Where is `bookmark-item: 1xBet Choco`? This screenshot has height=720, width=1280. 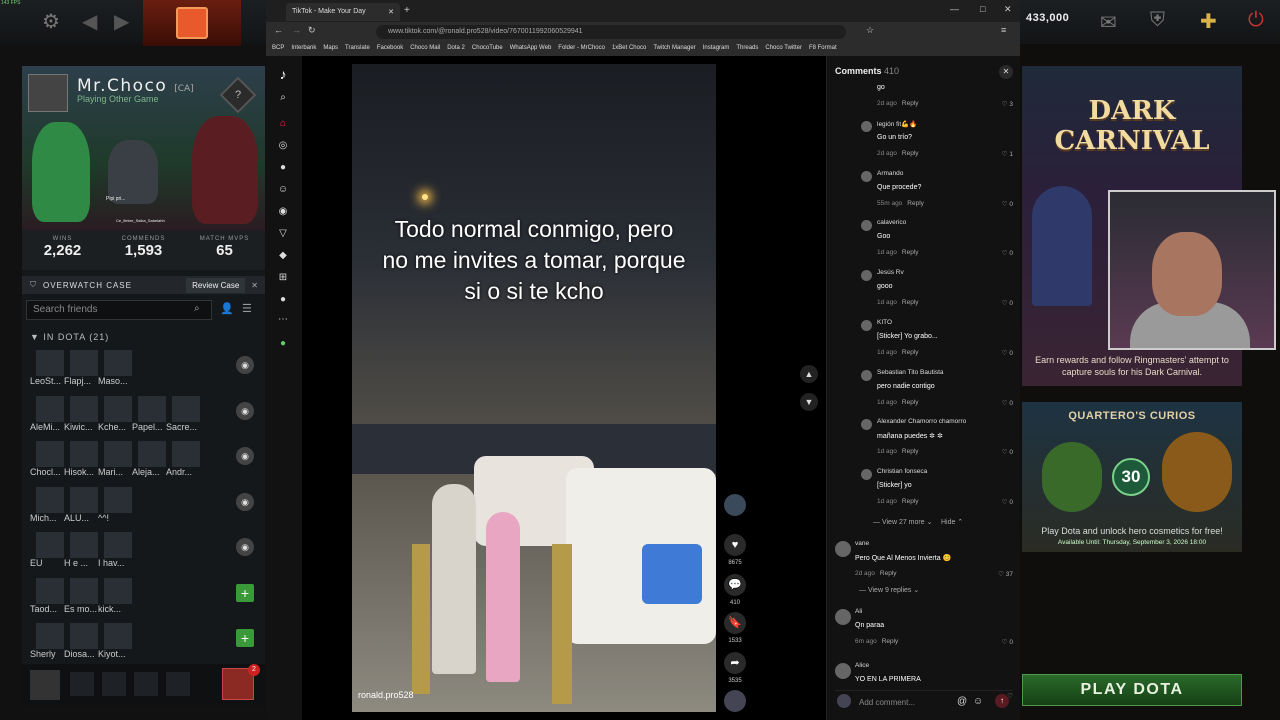
bookmark-item: 1xBet Choco is located at coordinates (629, 49).